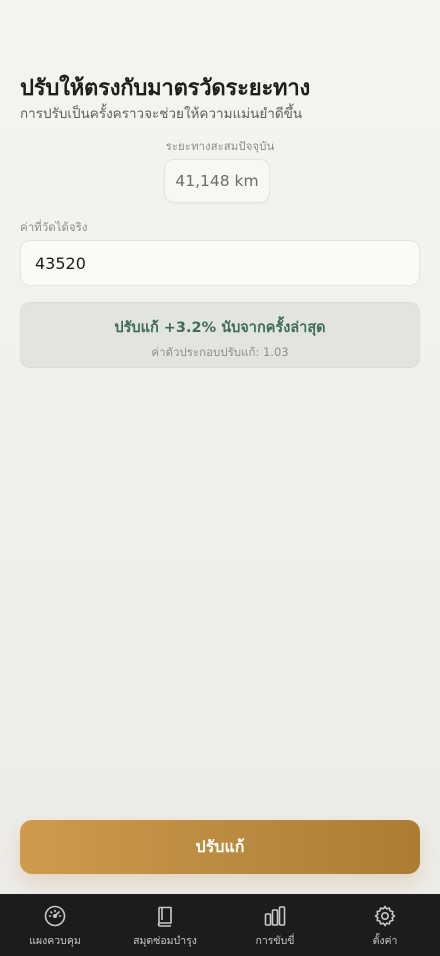  I want to click on tab-label: แผงควบคุม, so click(55, 941).